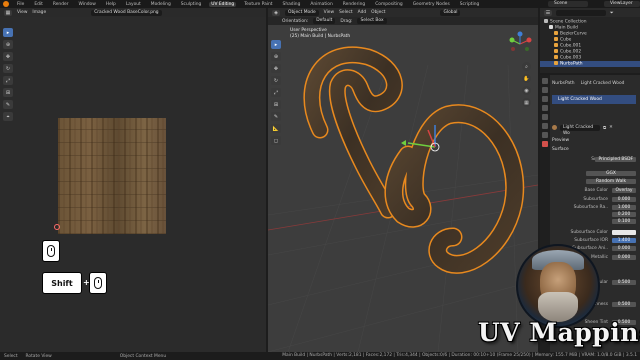  I want to click on camera-icon: ◉, so click(526, 90).